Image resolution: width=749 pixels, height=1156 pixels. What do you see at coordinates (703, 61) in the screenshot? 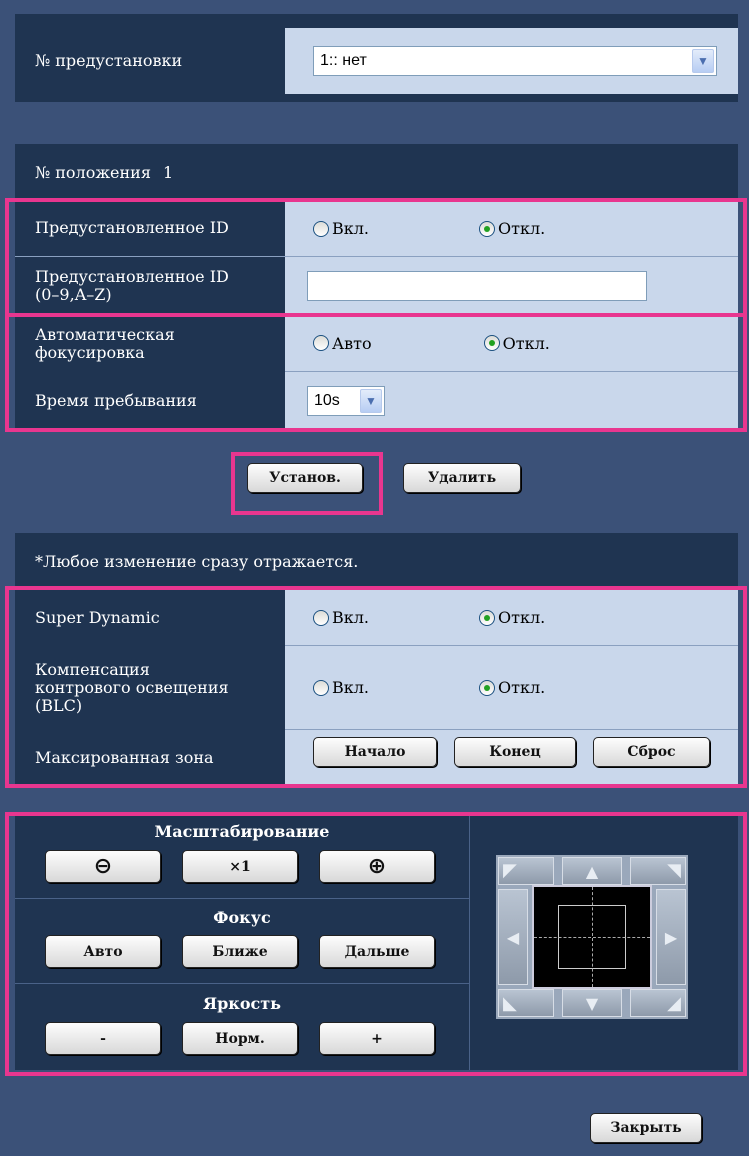
I see `chevron-down-icon: ▼` at bounding box center [703, 61].